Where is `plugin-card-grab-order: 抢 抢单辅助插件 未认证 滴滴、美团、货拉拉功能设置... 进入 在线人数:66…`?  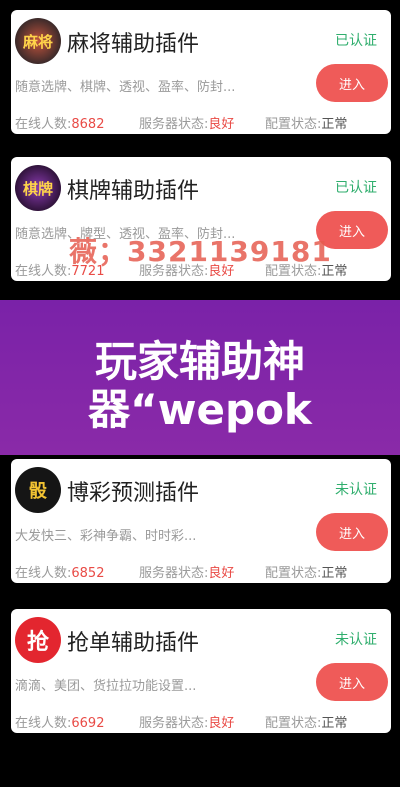 plugin-card-grab-order: 抢 抢单辅助插件 未认证 滴滴、美团、货拉拉功能设置... 进入 在线人数:66… is located at coordinates (201, 671).